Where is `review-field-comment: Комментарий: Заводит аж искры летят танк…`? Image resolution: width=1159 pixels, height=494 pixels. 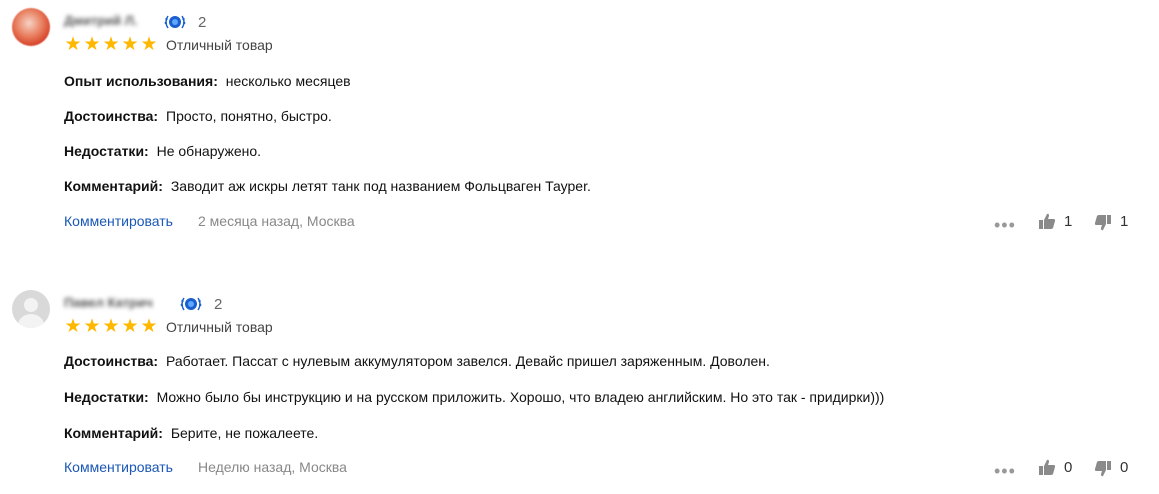
review-field-comment: Комментарий: Заводит аж искры летят танк… is located at coordinates (327, 186).